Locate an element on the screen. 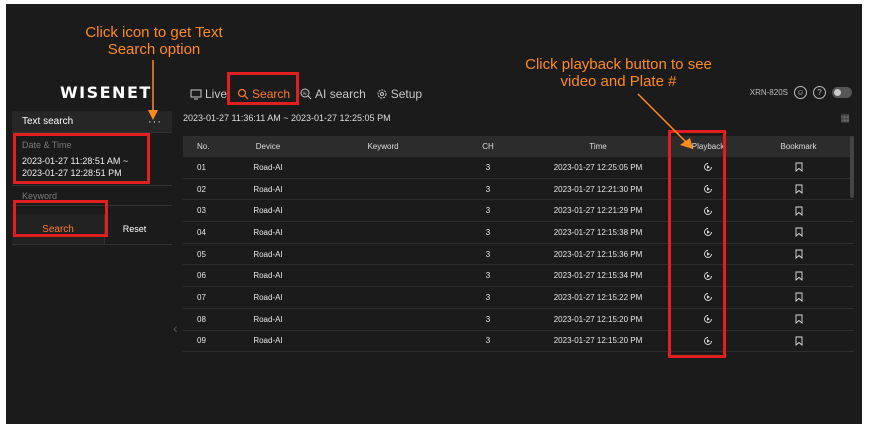  tab-setup: Setup is located at coordinates (399, 94).